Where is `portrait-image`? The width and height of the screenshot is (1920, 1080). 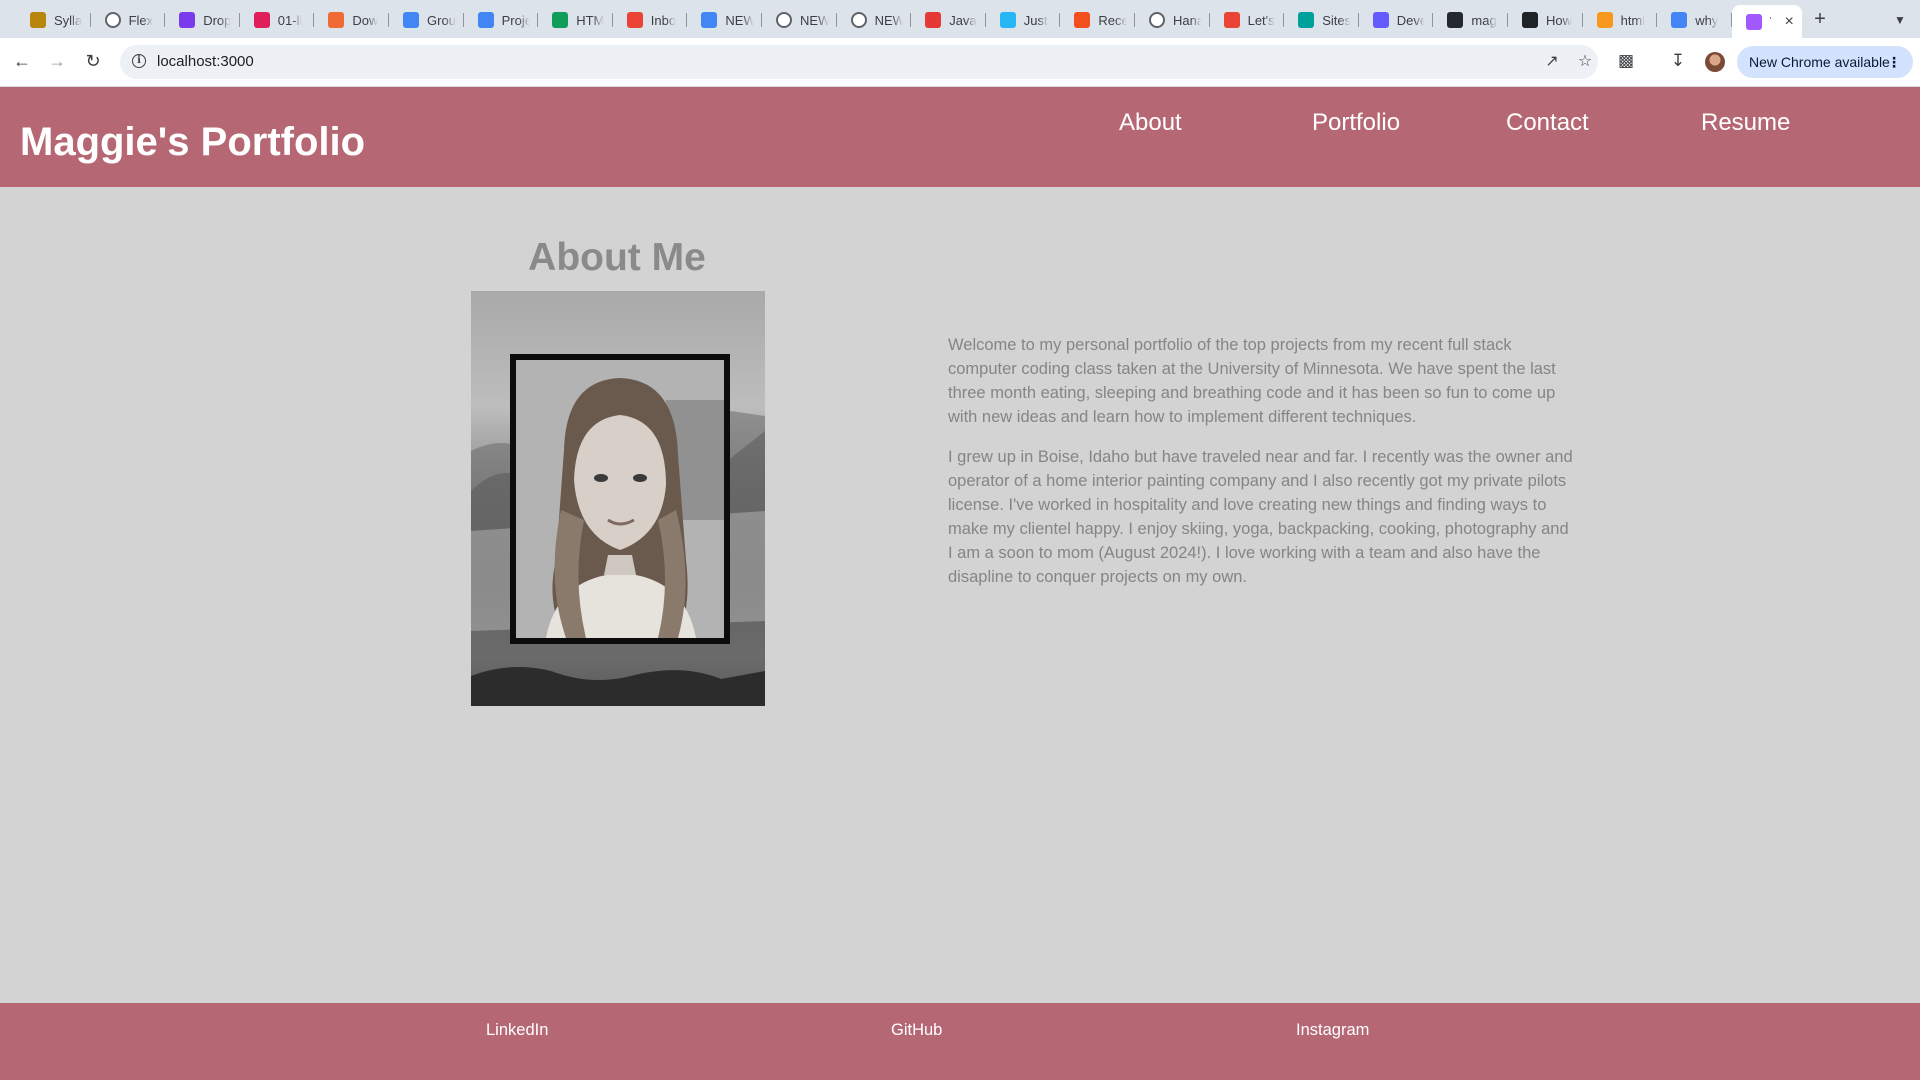 portrait-image is located at coordinates (620, 499).